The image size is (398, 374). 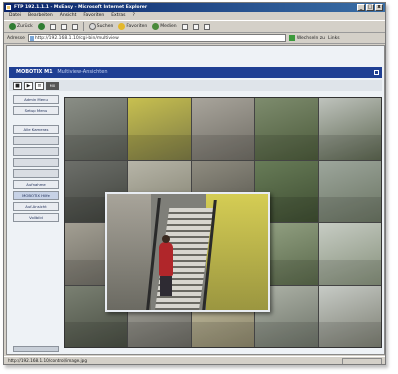 What do you see at coordinates (25, 26) in the screenshot?
I see `back-label: Zurück` at bounding box center [25, 26].